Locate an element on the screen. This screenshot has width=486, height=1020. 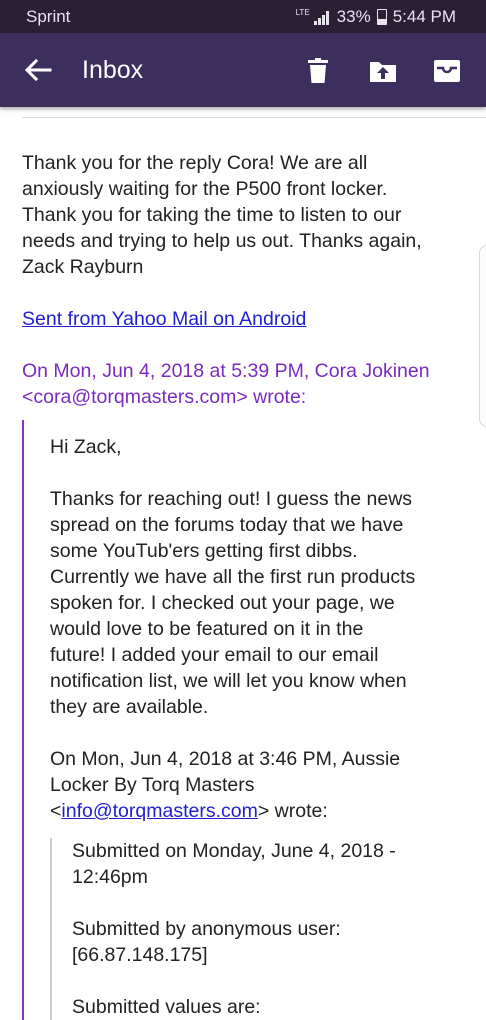
back-arrow-icon is located at coordinates (38, 70).